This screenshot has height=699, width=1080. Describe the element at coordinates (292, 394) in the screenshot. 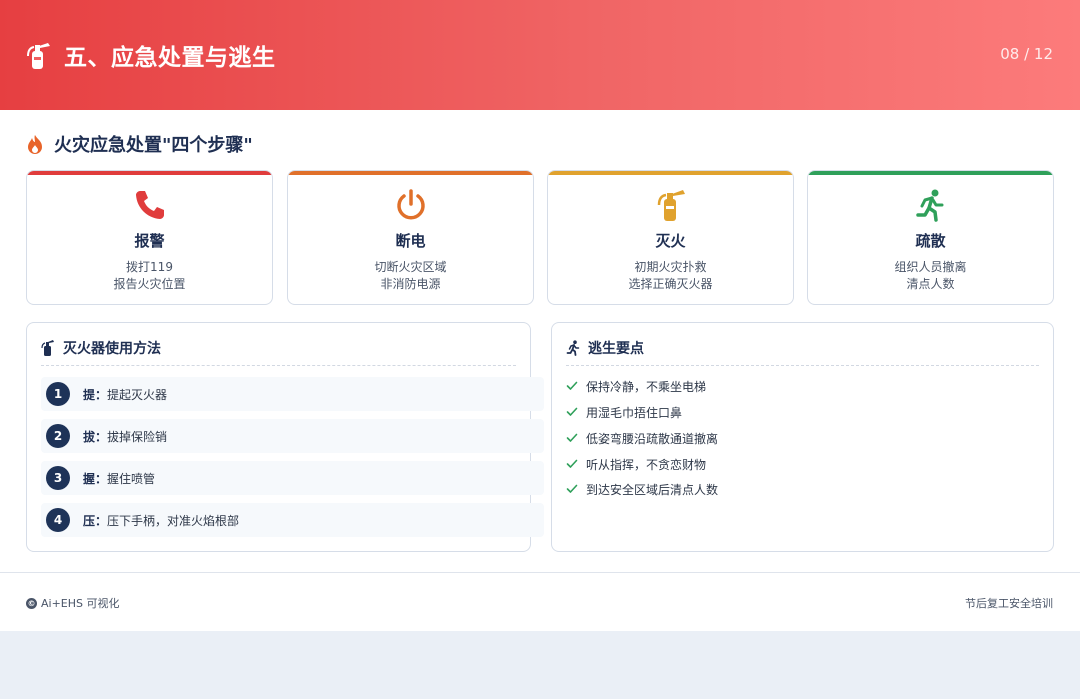

I see `list-item: 1 提： 提起灭火器` at that location.